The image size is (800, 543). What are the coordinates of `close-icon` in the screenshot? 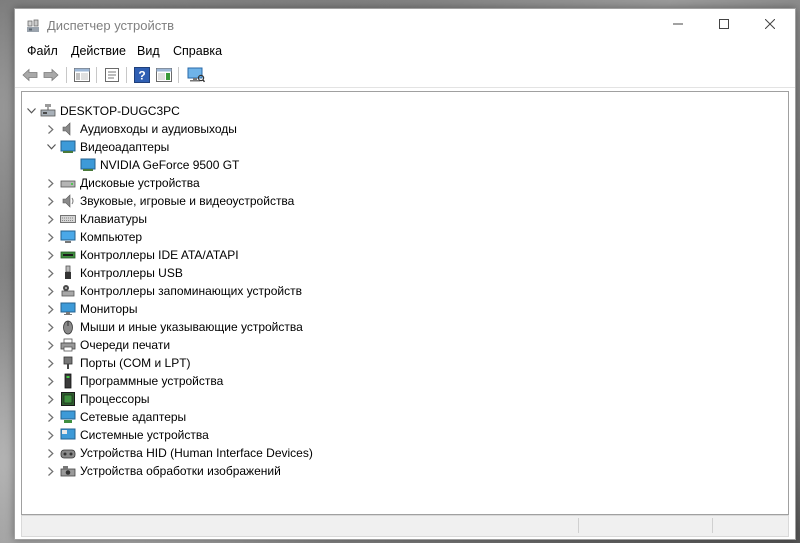 It's located at (770, 24).